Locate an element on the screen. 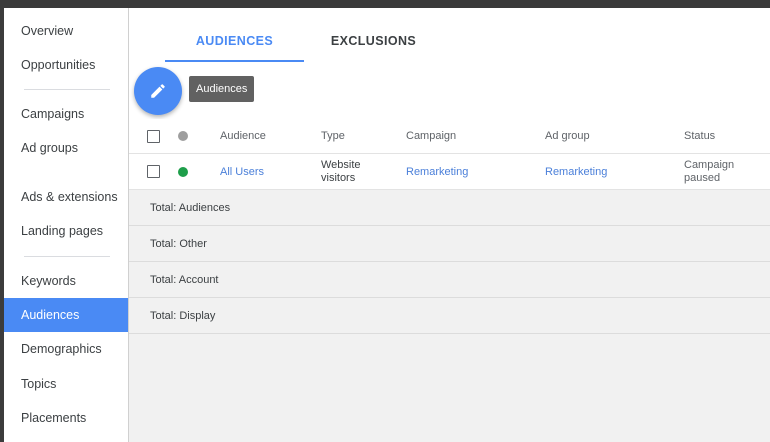  sidebar-item-overview: Overview is located at coordinates (66, 31).